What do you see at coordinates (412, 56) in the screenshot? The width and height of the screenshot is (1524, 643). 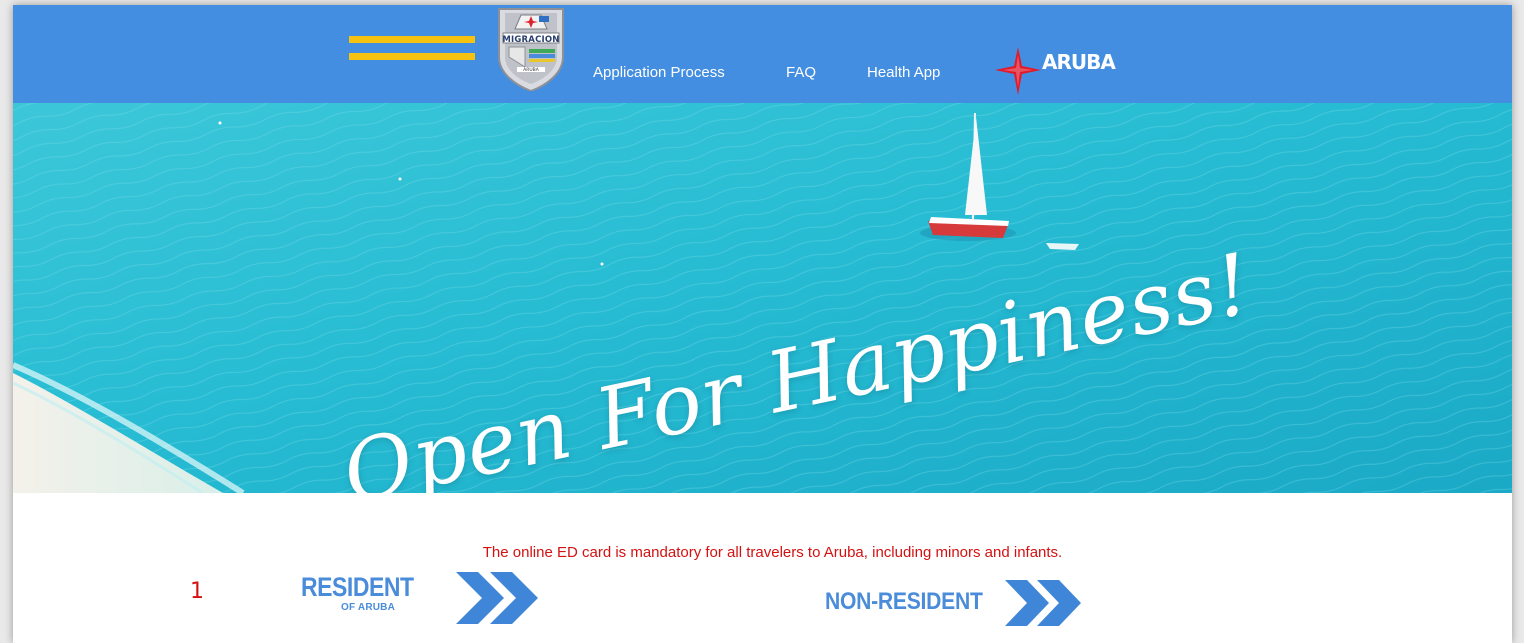 I see `hamburger-menu-bar` at bounding box center [412, 56].